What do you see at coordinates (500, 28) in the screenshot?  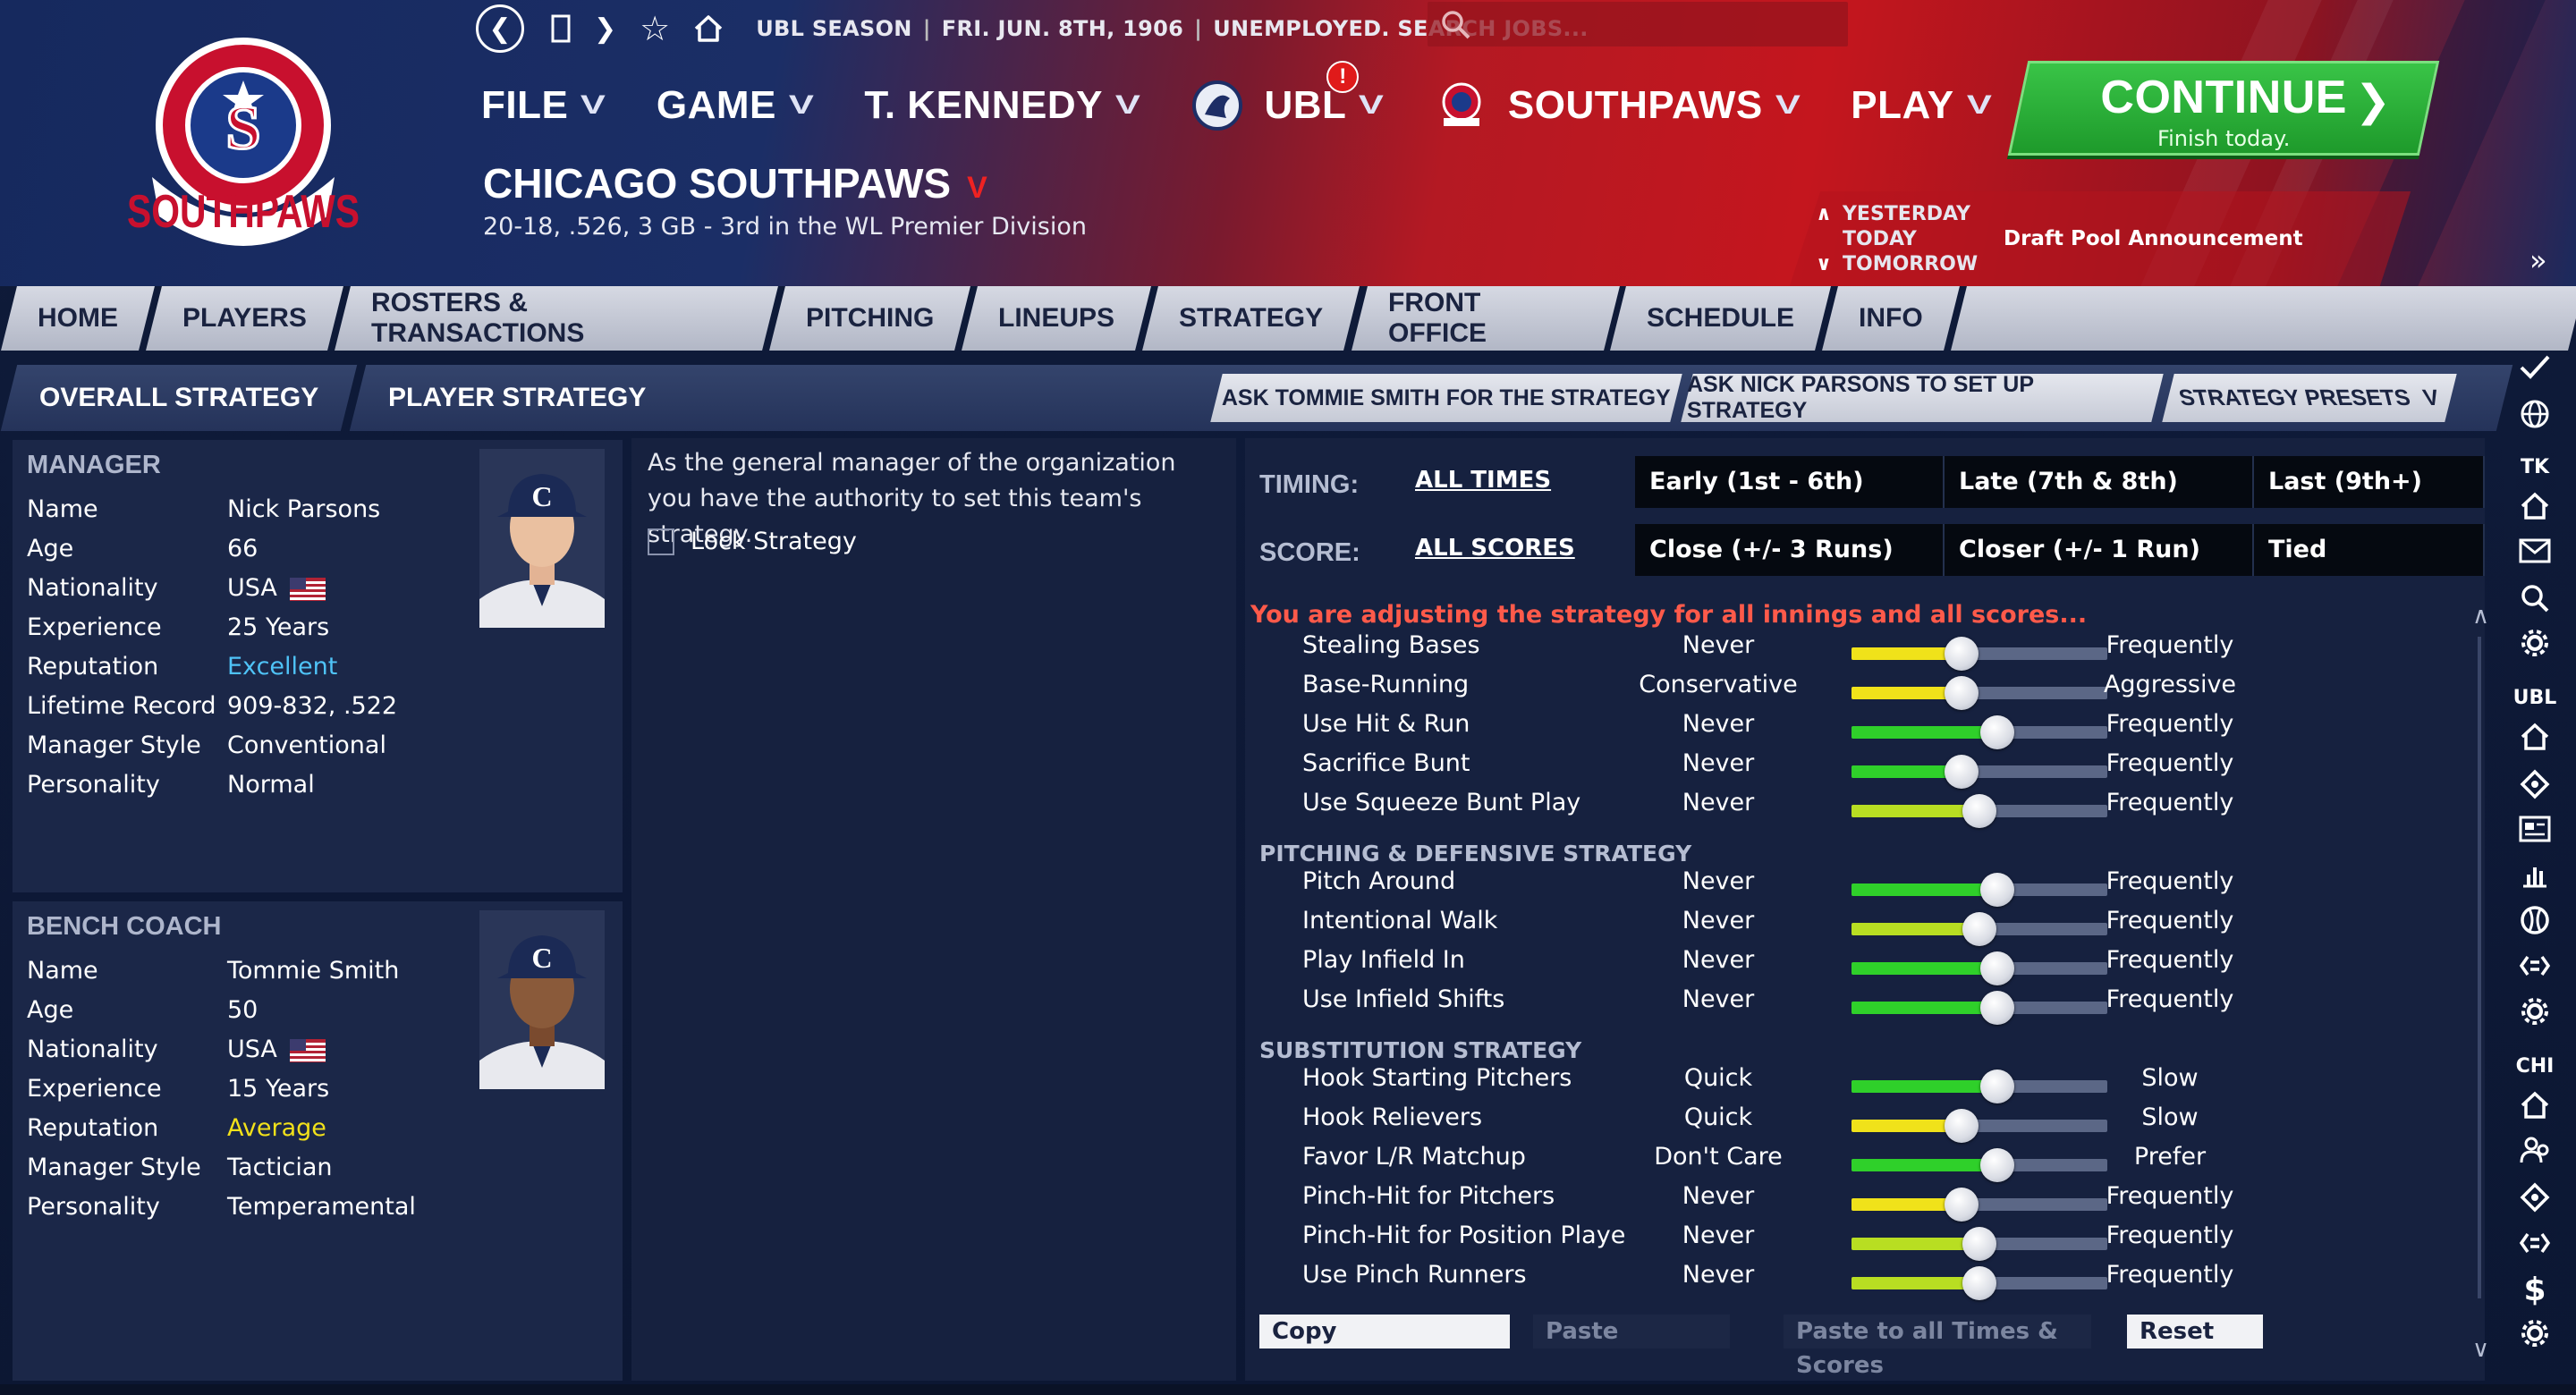 I see `back-icon: ❮` at bounding box center [500, 28].